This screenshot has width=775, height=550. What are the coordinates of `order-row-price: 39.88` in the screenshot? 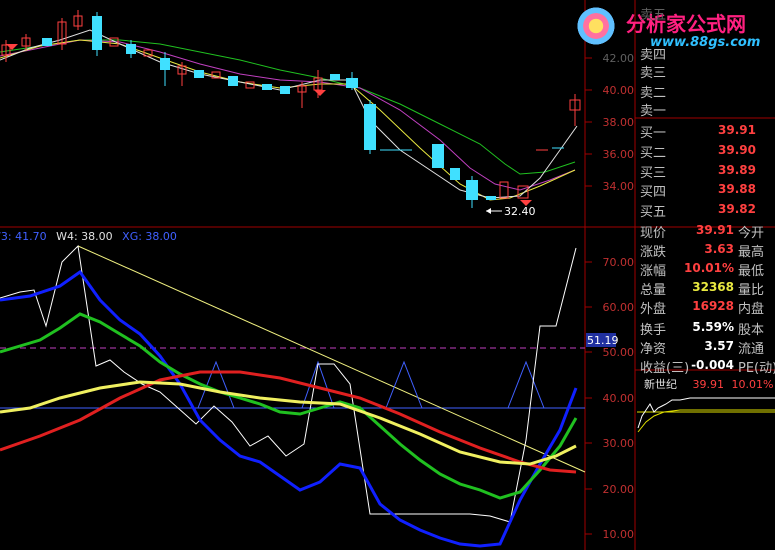 It's located at (737, 189).